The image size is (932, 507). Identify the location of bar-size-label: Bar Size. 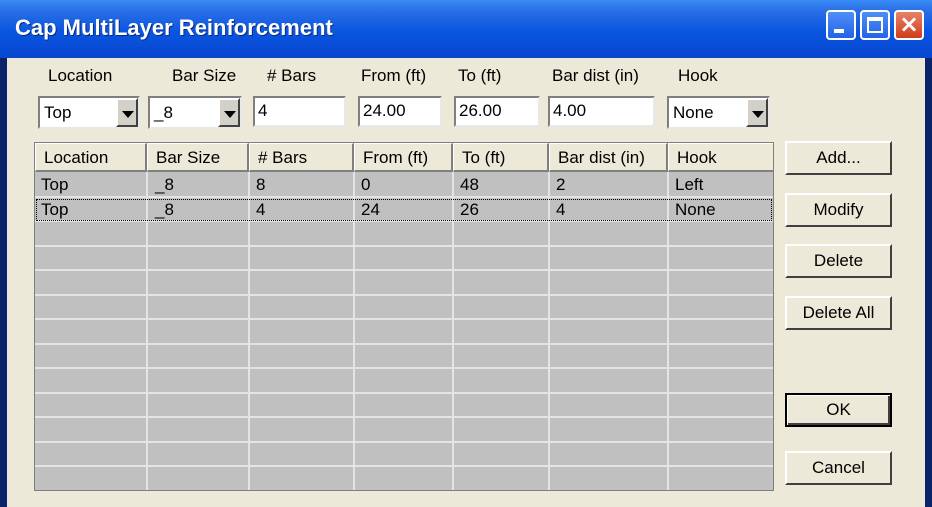
(204, 75).